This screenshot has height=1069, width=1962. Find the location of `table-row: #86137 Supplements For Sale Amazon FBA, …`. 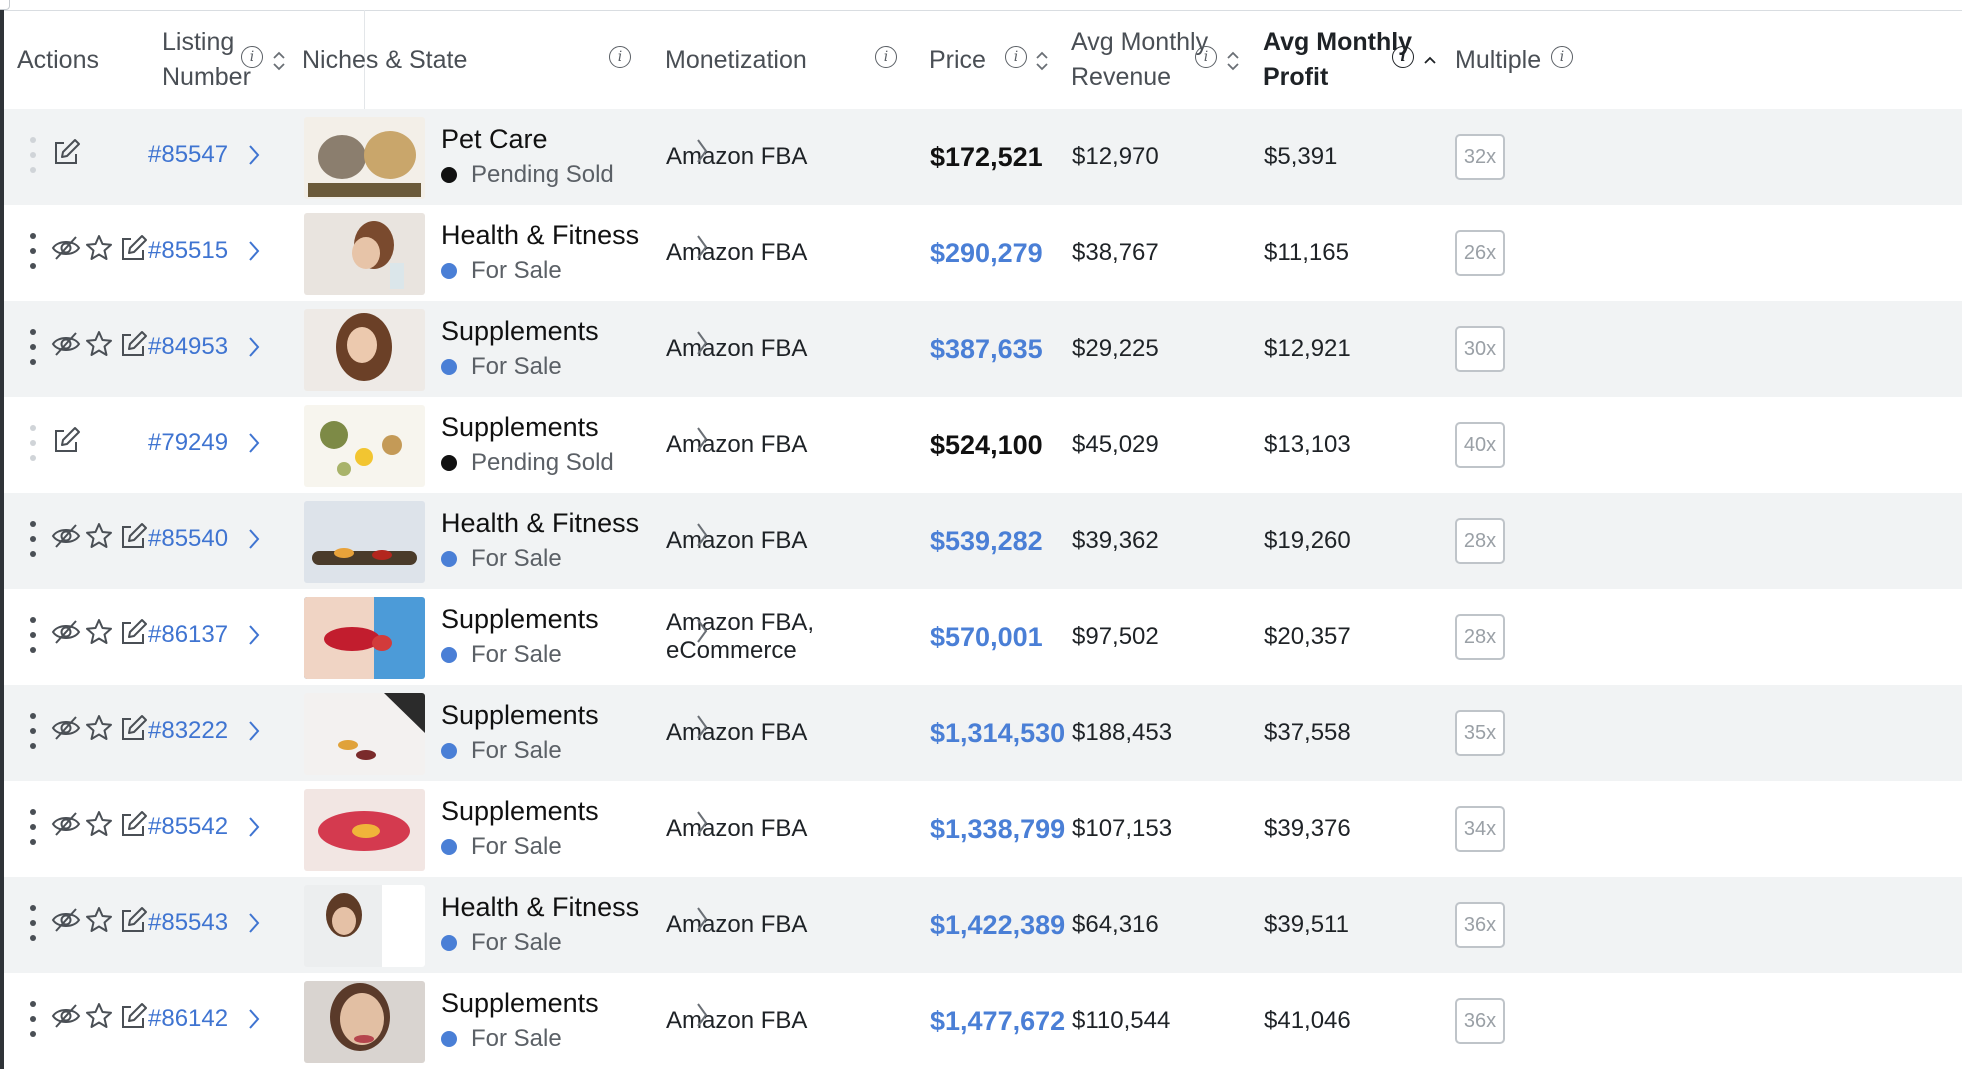

table-row: #86137 Supplements For Sale Amazon FBA, … is located at coordinates (983, 637).